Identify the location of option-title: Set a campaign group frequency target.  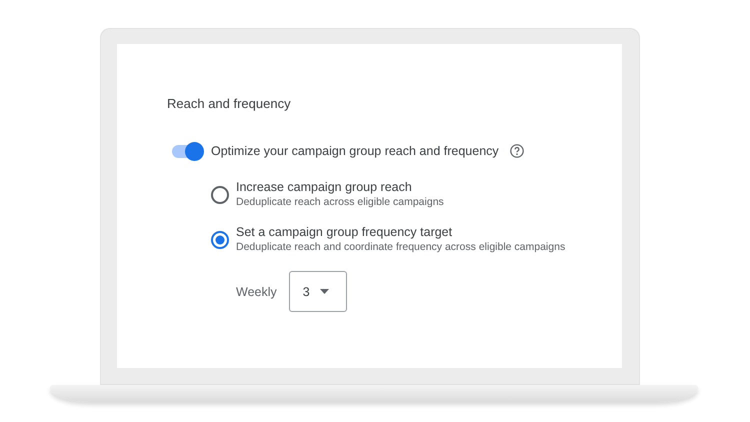
(345, 232).